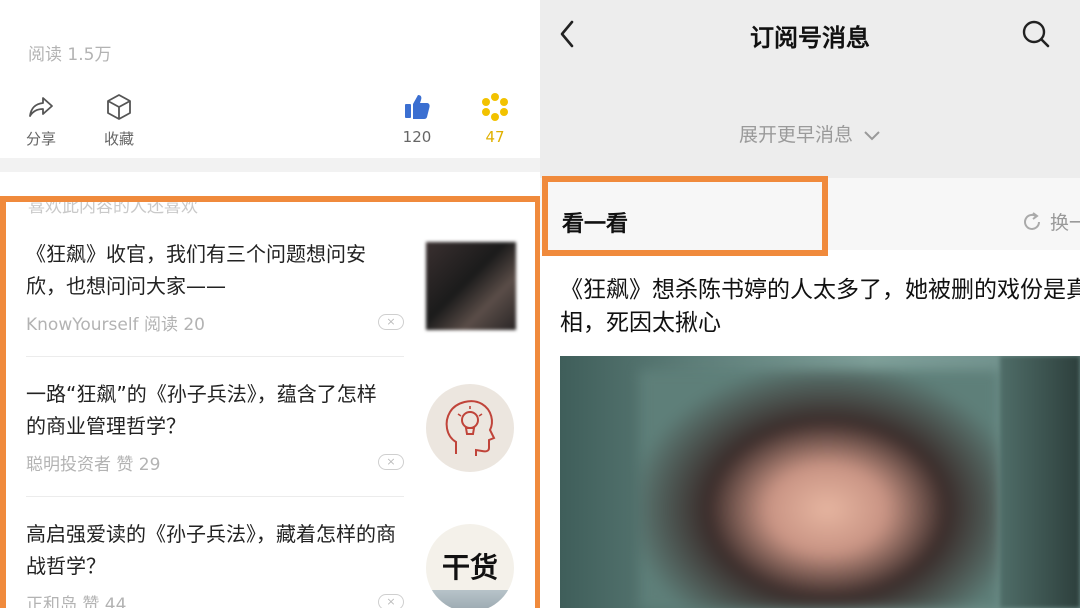 The height and width of the screenshot is (608, 1080). Describe the element at coordinates (119, 107) in the screenshot. I see `cube-icon` at that location.